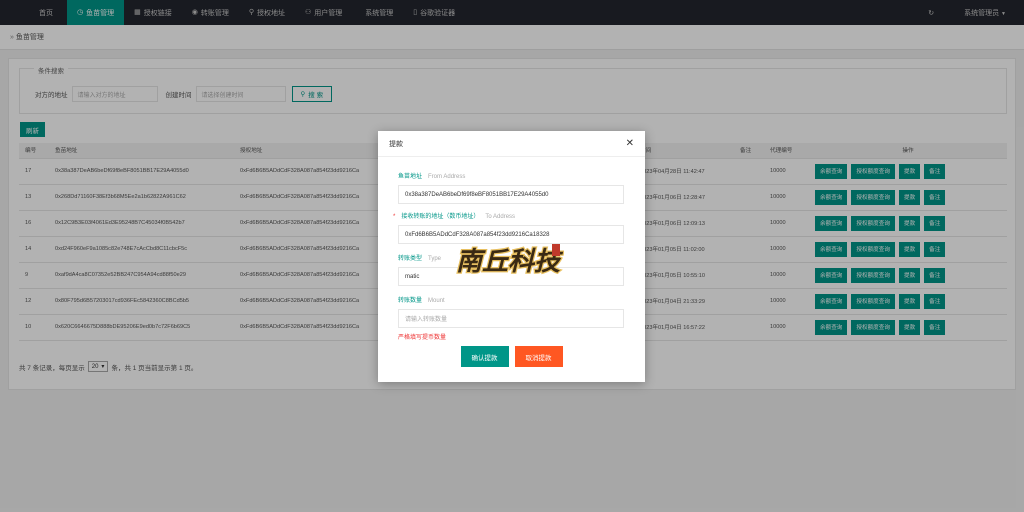 The width and height of the screenshot is (1024, 512). Describe the element at coordinates (436, 301) in the screenshot. I see `amount-label-en: Mount` at that location.